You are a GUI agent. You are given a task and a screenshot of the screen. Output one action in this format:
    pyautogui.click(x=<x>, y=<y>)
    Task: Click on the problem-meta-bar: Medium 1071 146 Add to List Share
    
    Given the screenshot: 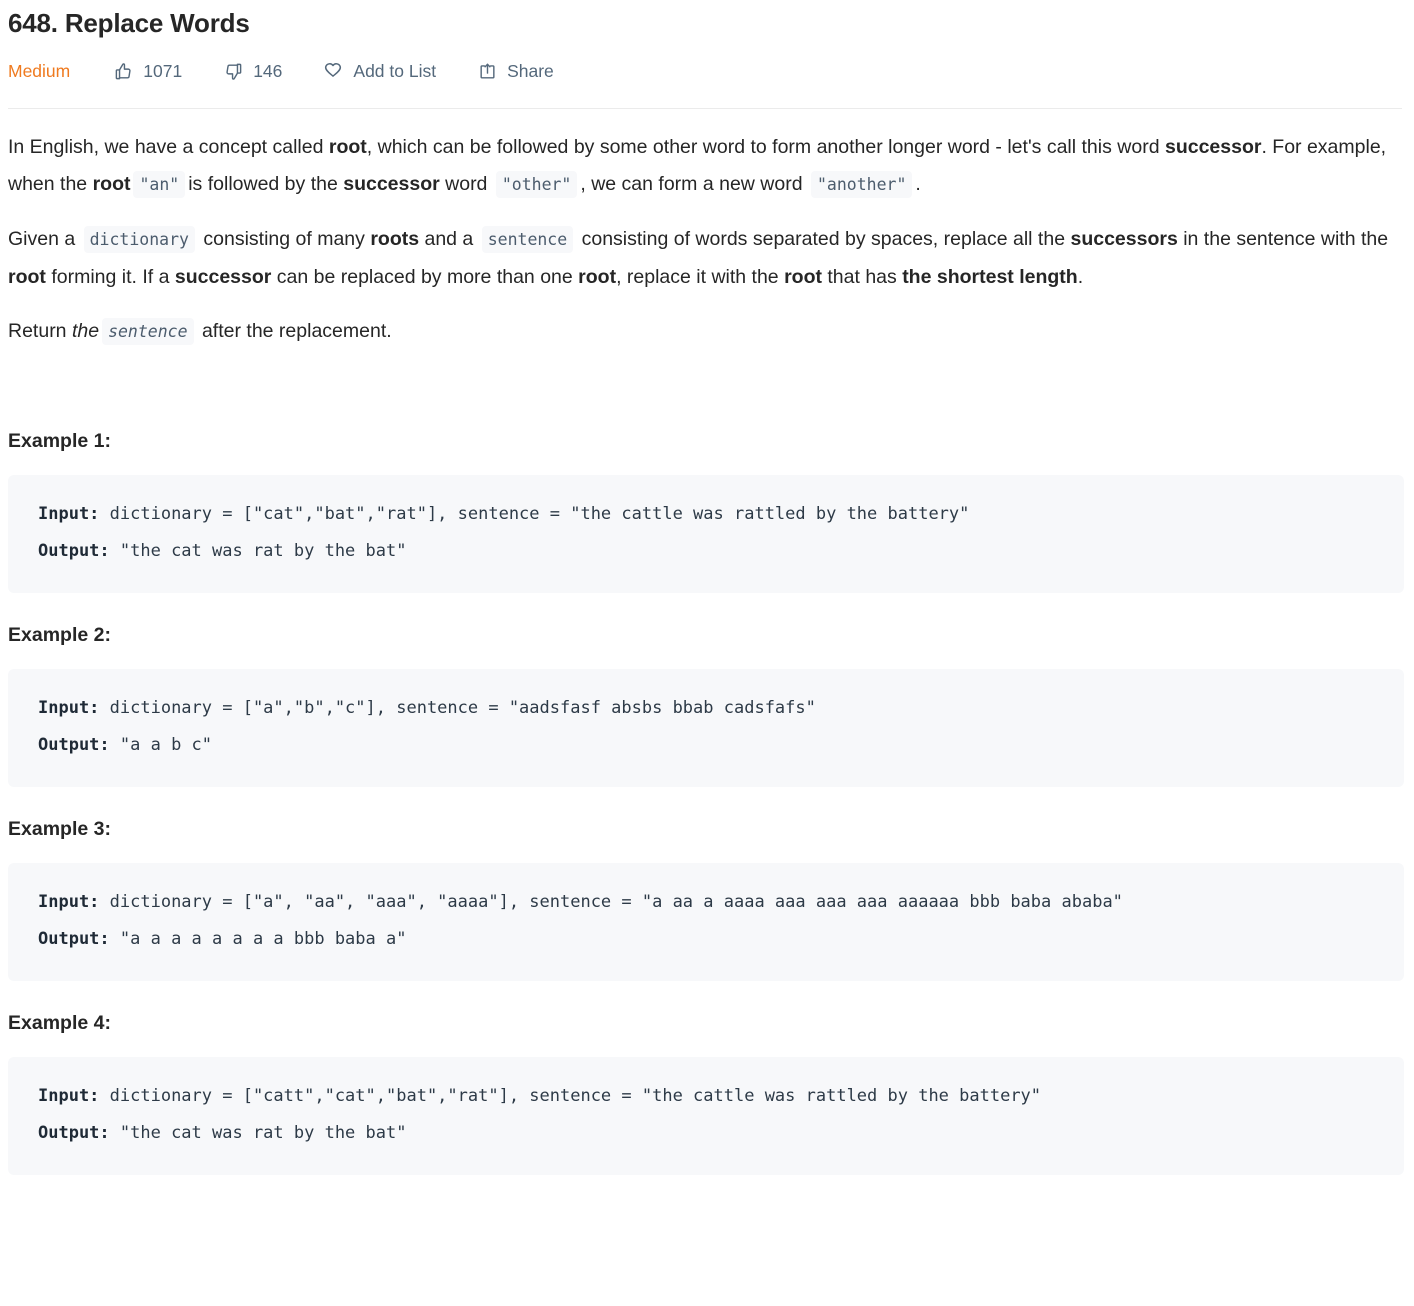 What is the action you would take?
    pyautogui.click(x=703, y=63)
    